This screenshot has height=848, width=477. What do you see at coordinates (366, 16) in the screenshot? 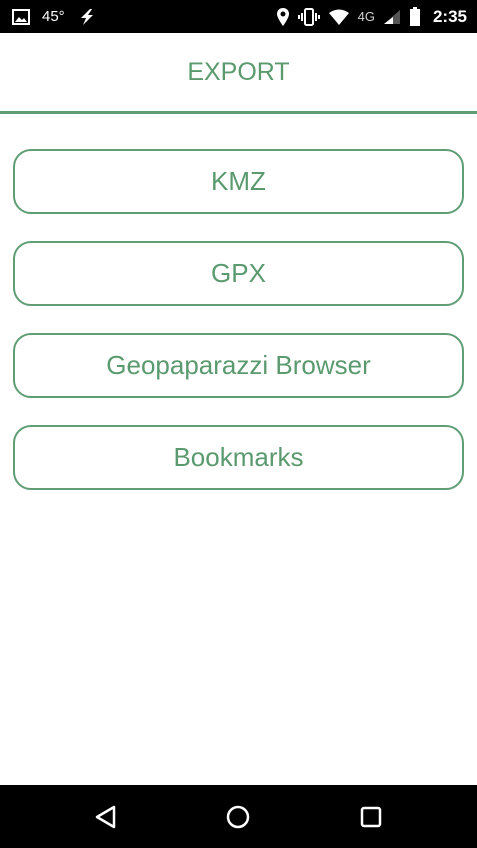
I see `network-type-text: 4G` at bounding box center [366, 16].